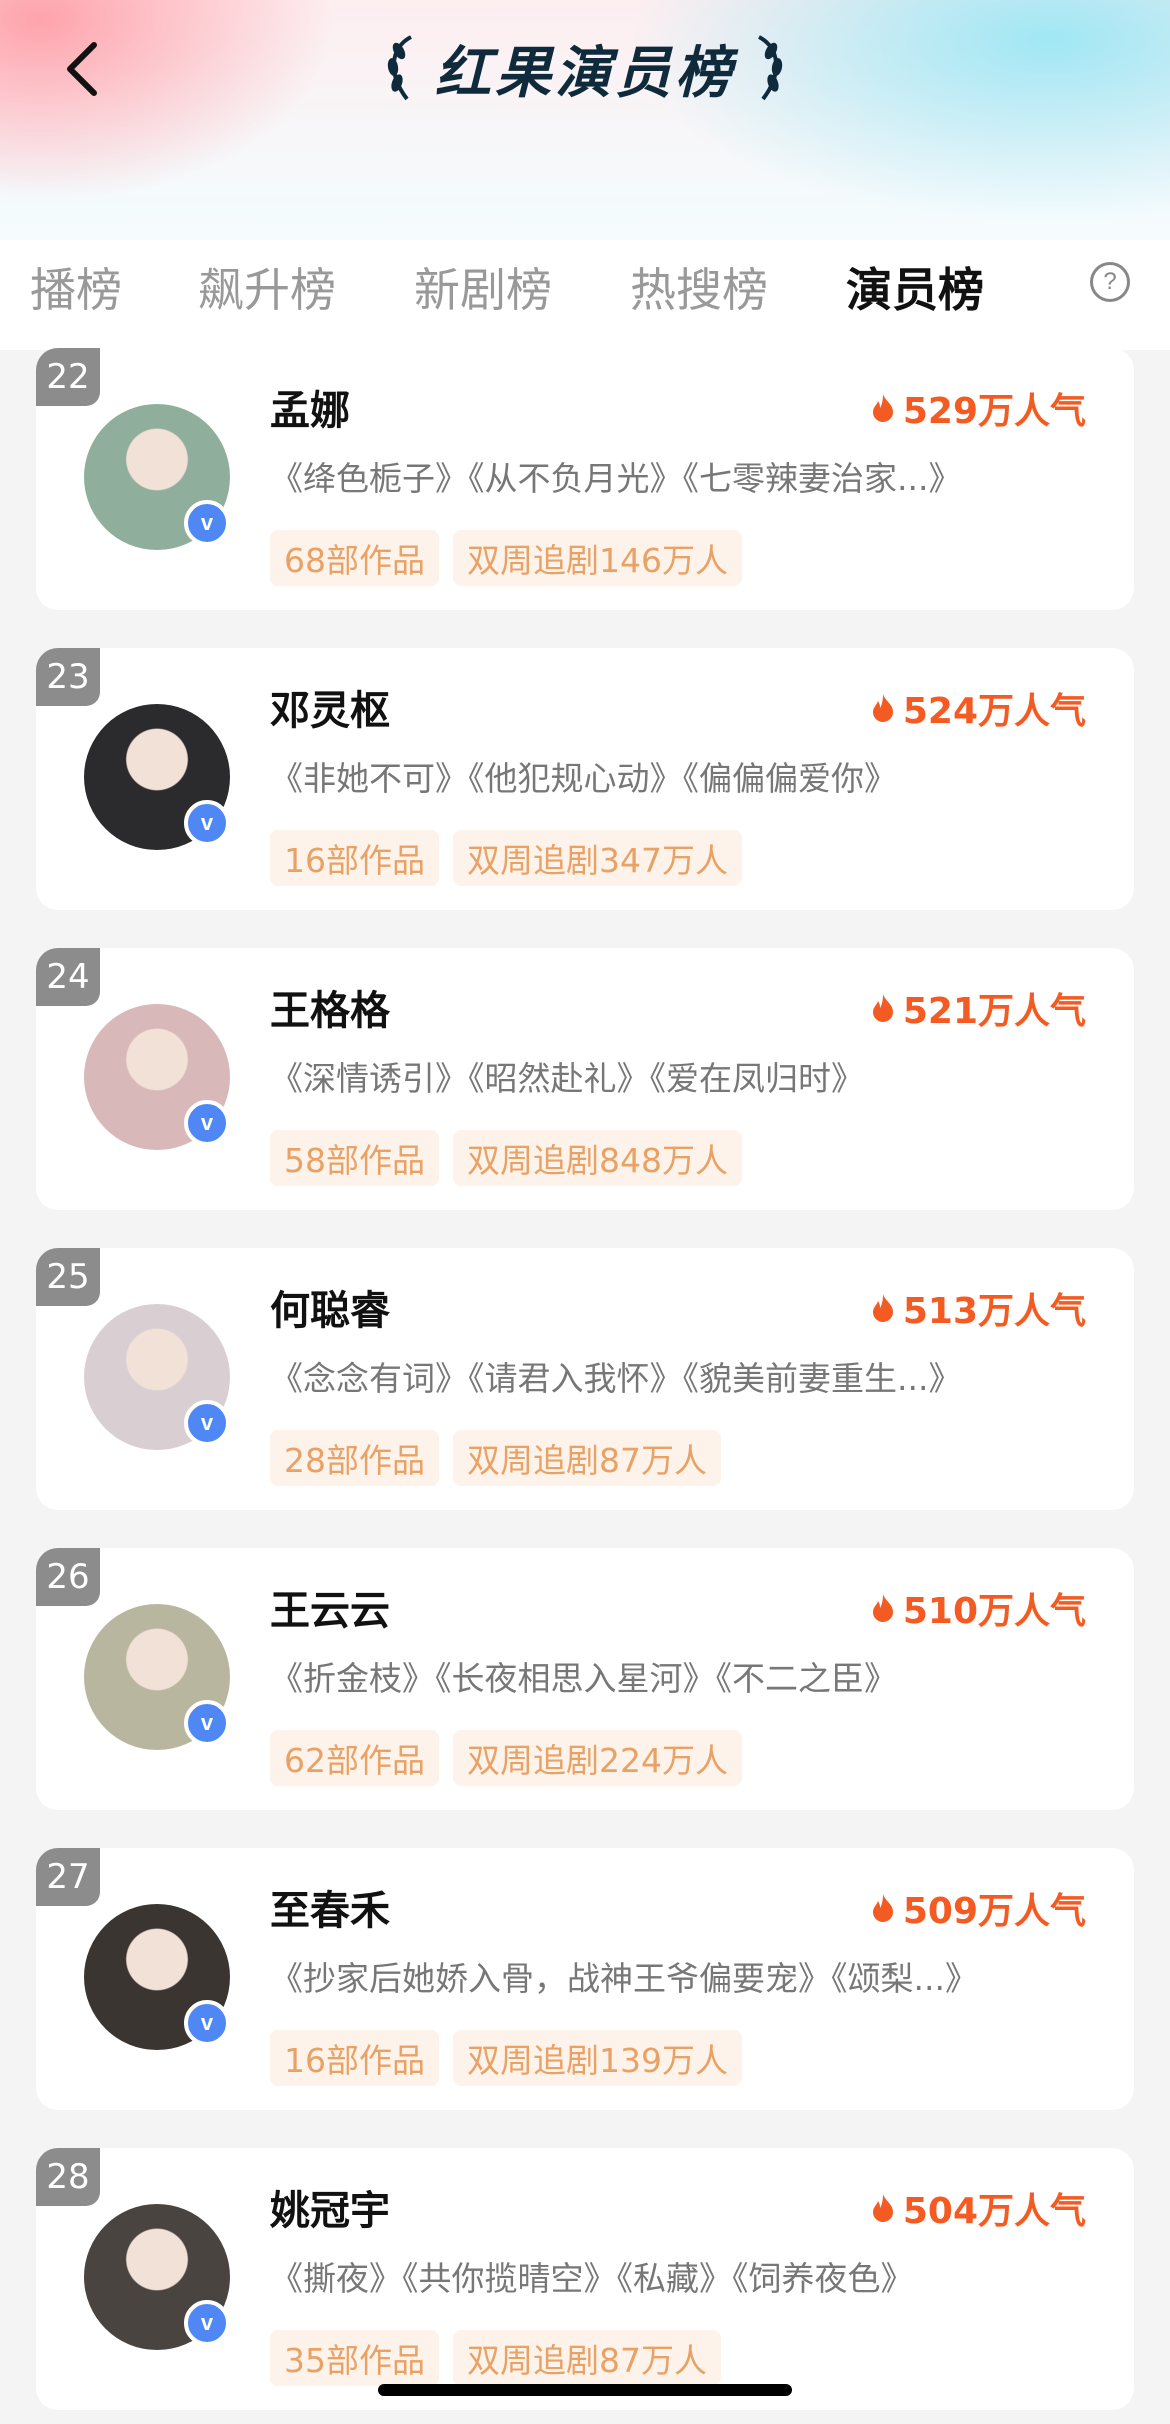  What do you see at coordinates (567, 1078) in the screenshot?
I see `works-list: 《深情诱引》《昭然赴礼》《爱在凤归时》` at bounding box center [567, 1078].